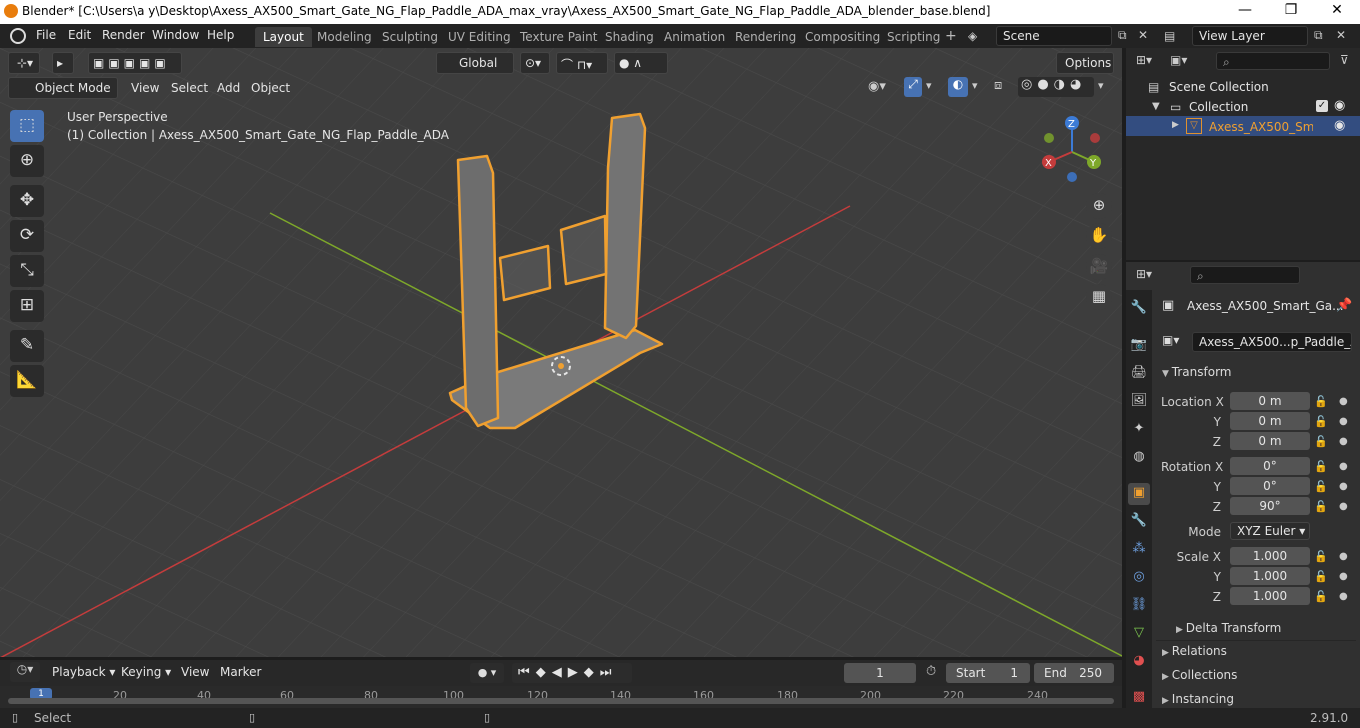  I want to click on view-layer-field: View Layer, so click(1250, 36).